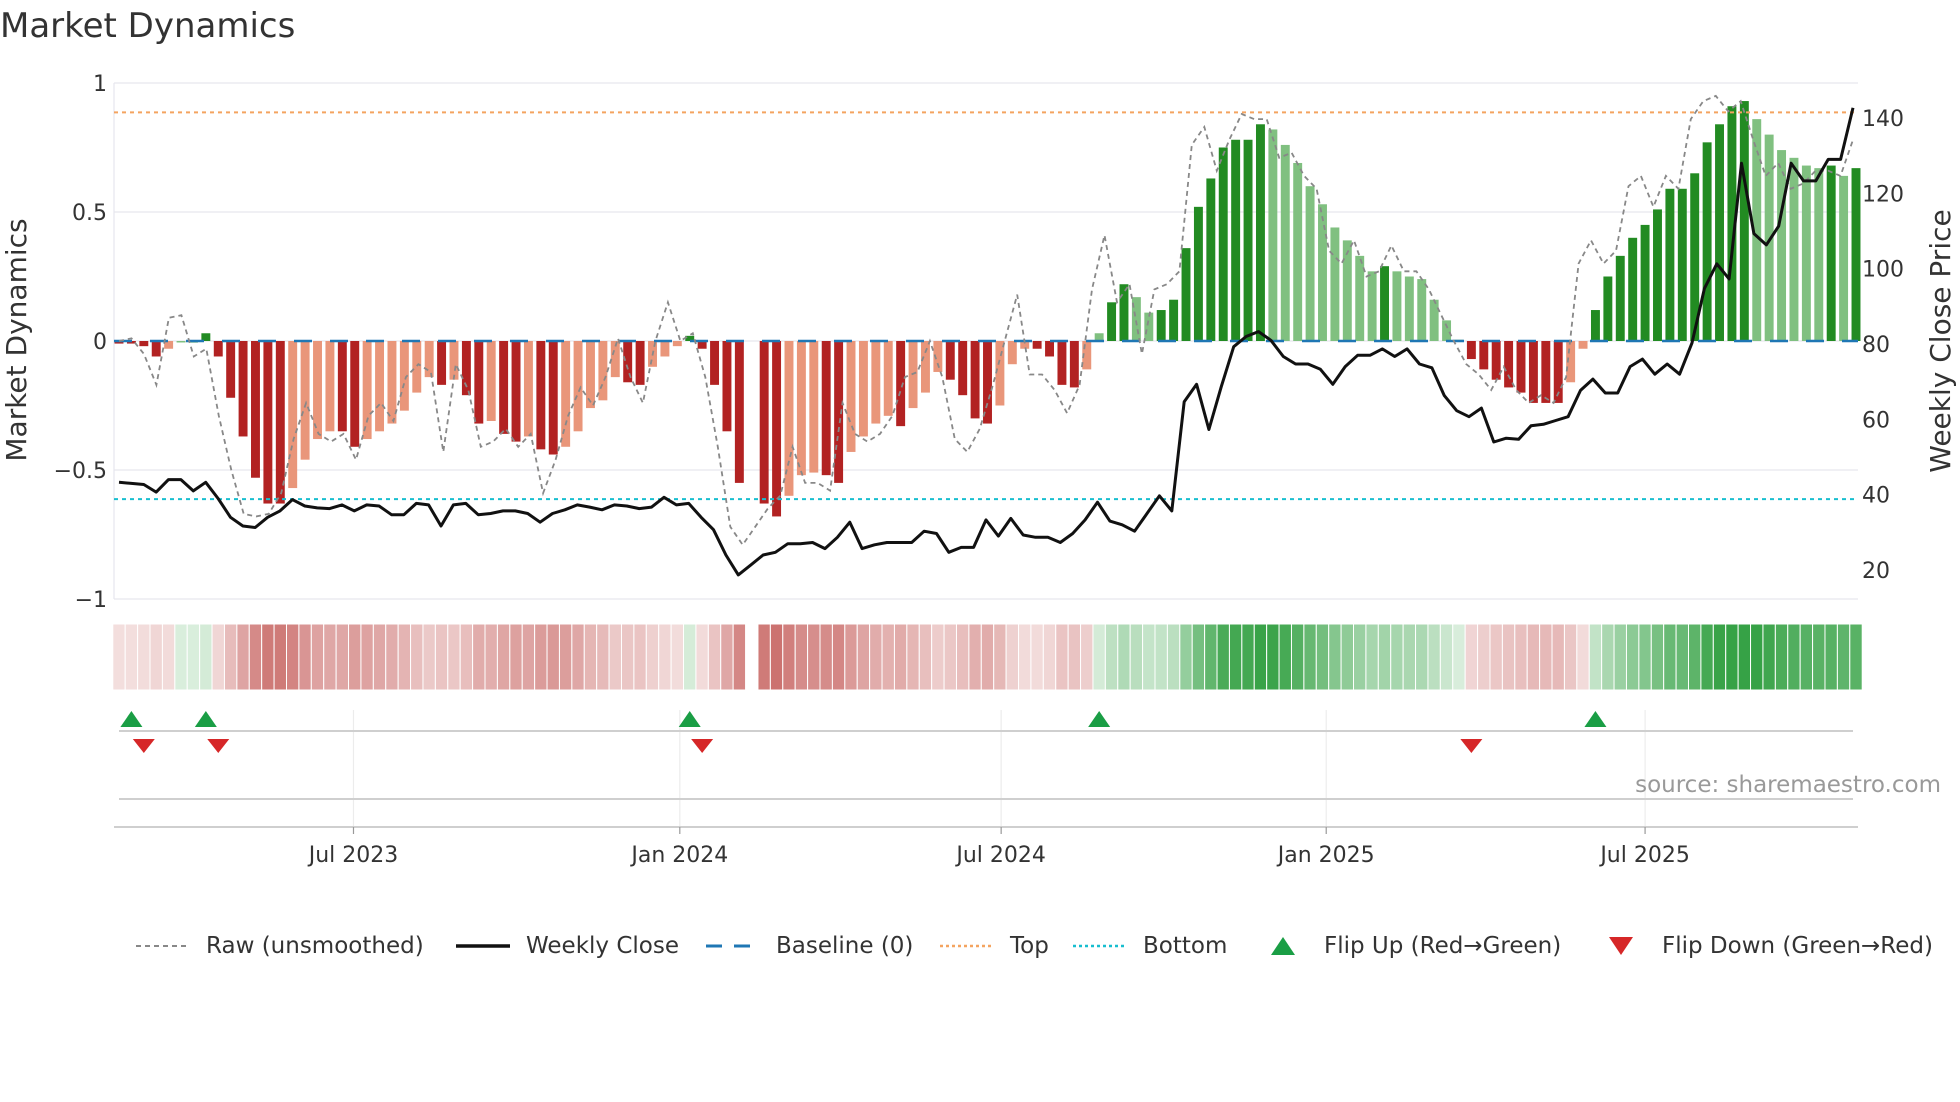  What do you see at coordinates (163, 946) in the screenshot?
I see `dashed-line-icon` at bounding box center [163, 946].